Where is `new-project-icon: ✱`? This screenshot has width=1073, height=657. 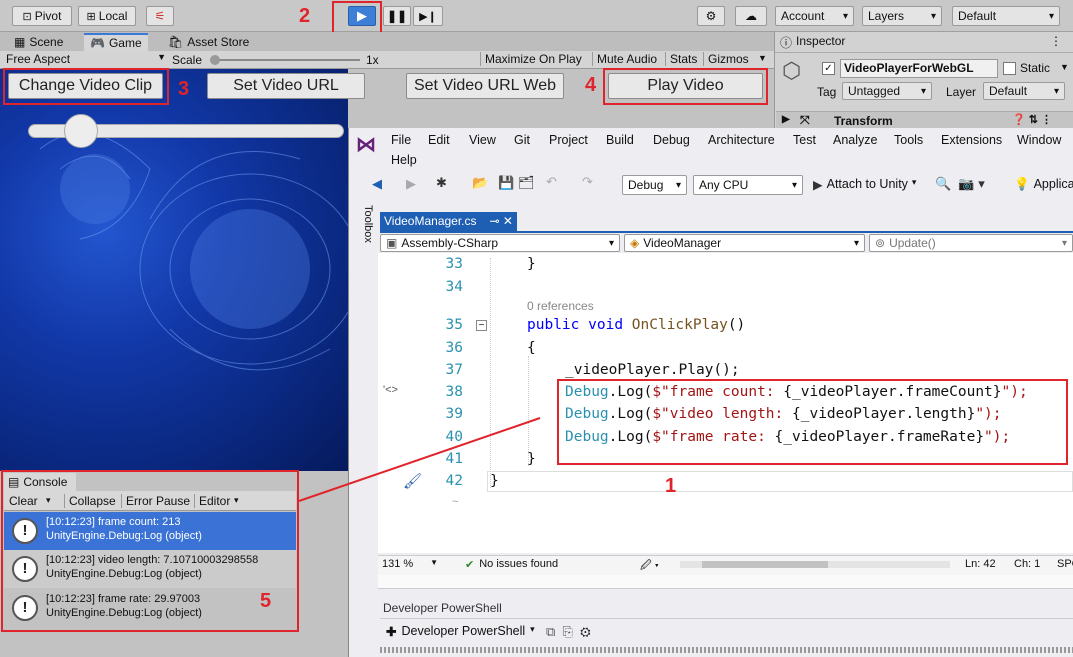 new-project-icon: ✱ is located at coordinates (441, 183).